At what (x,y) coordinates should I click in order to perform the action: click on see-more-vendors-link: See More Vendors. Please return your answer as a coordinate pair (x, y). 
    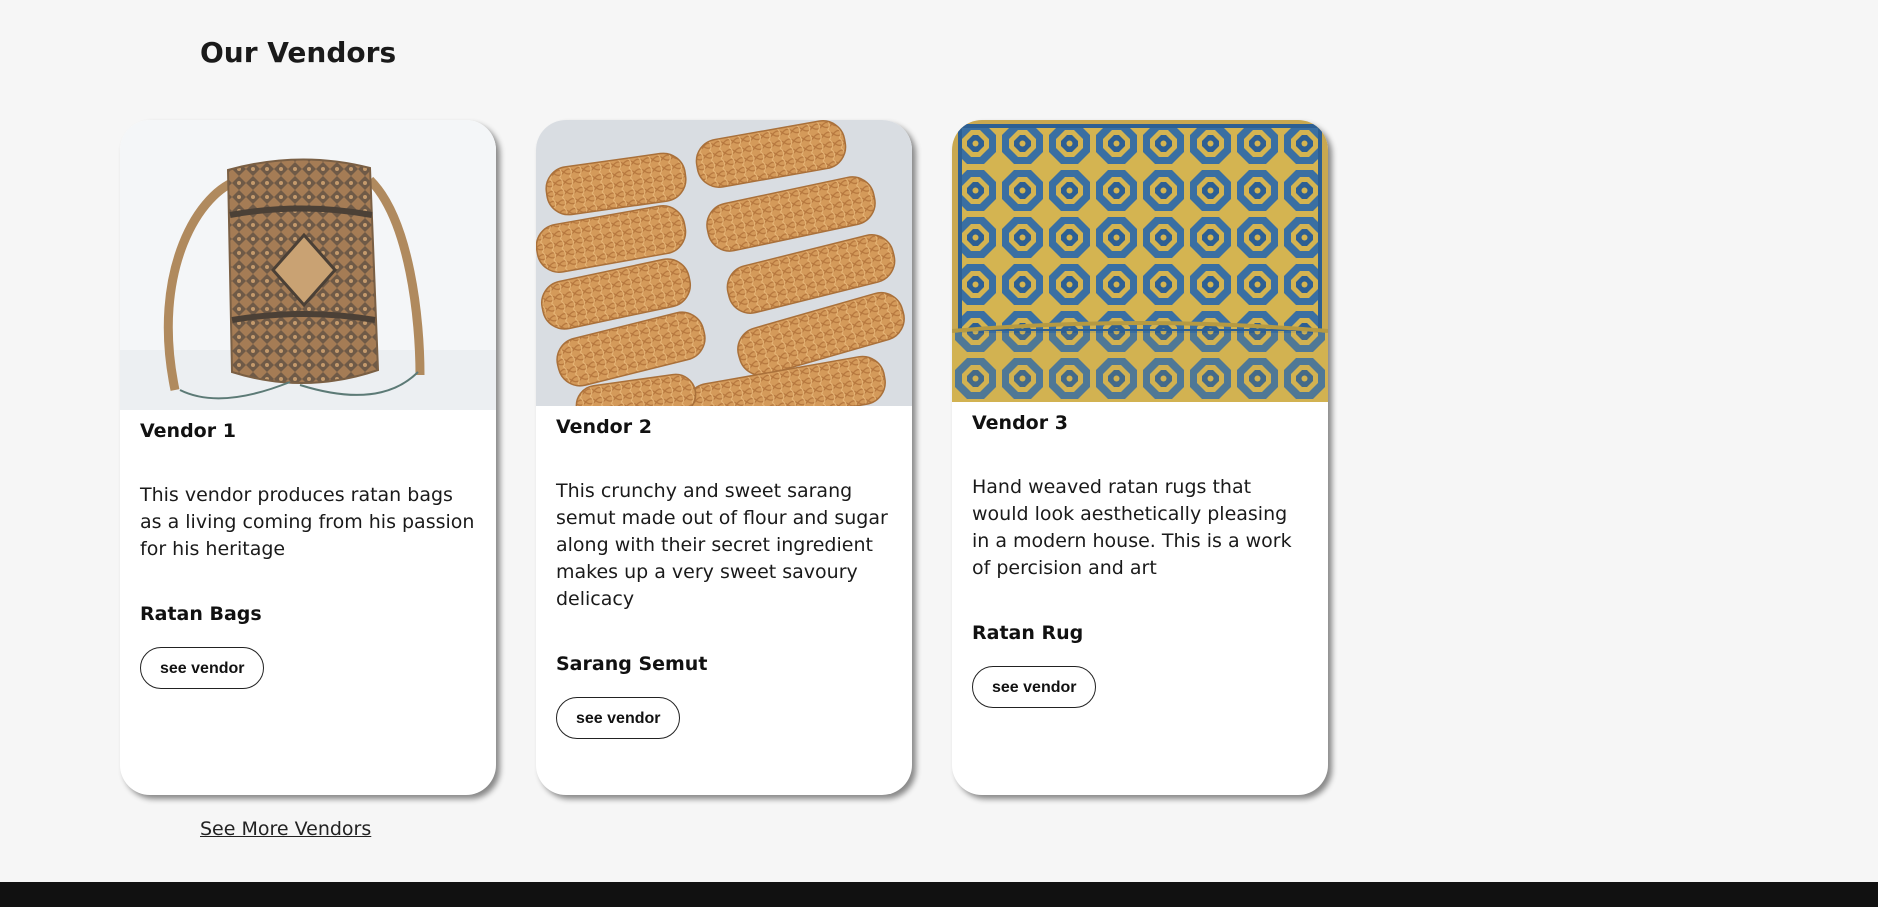
    Looking at the image, I should click on (285, 829).